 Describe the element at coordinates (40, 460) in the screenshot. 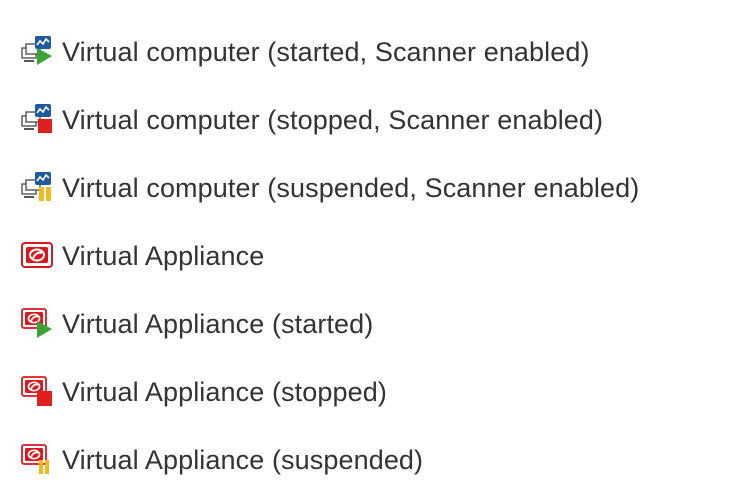

I see `virtual-appliance-suspended-icon` at that location.